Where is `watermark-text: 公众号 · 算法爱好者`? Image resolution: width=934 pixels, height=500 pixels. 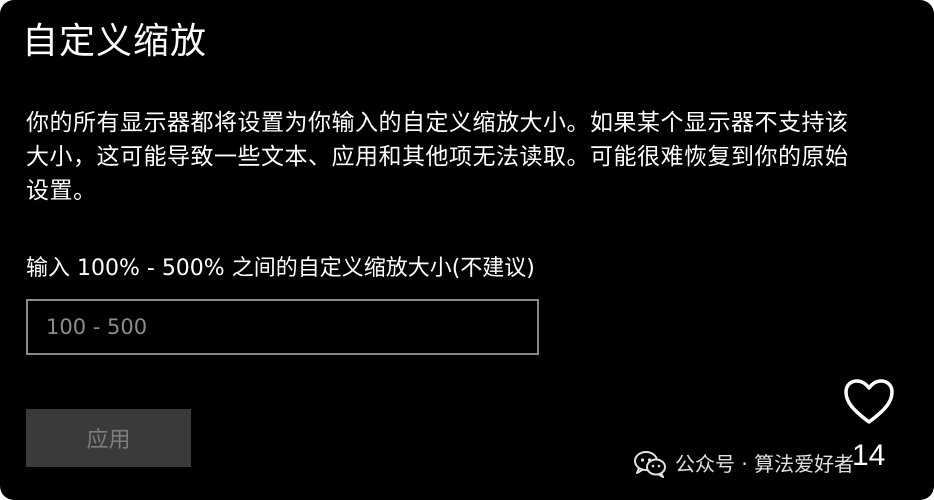
watermark-text: 公众号 · 算法爱好者 is located at coordinates (765, 464).